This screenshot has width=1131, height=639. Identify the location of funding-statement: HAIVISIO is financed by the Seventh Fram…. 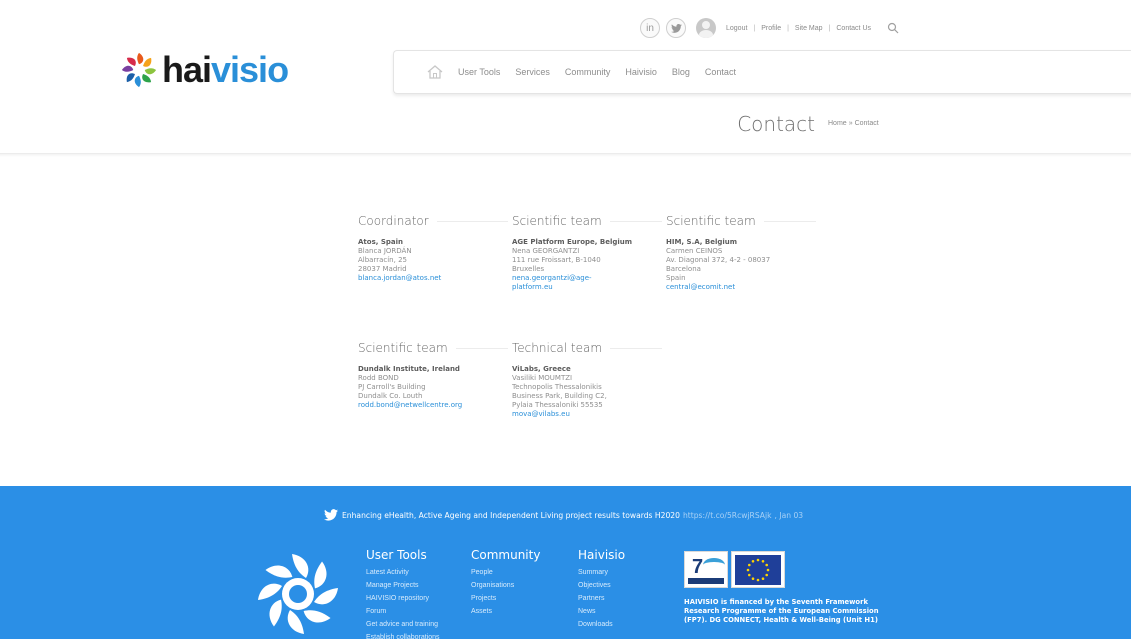
(781, 611).